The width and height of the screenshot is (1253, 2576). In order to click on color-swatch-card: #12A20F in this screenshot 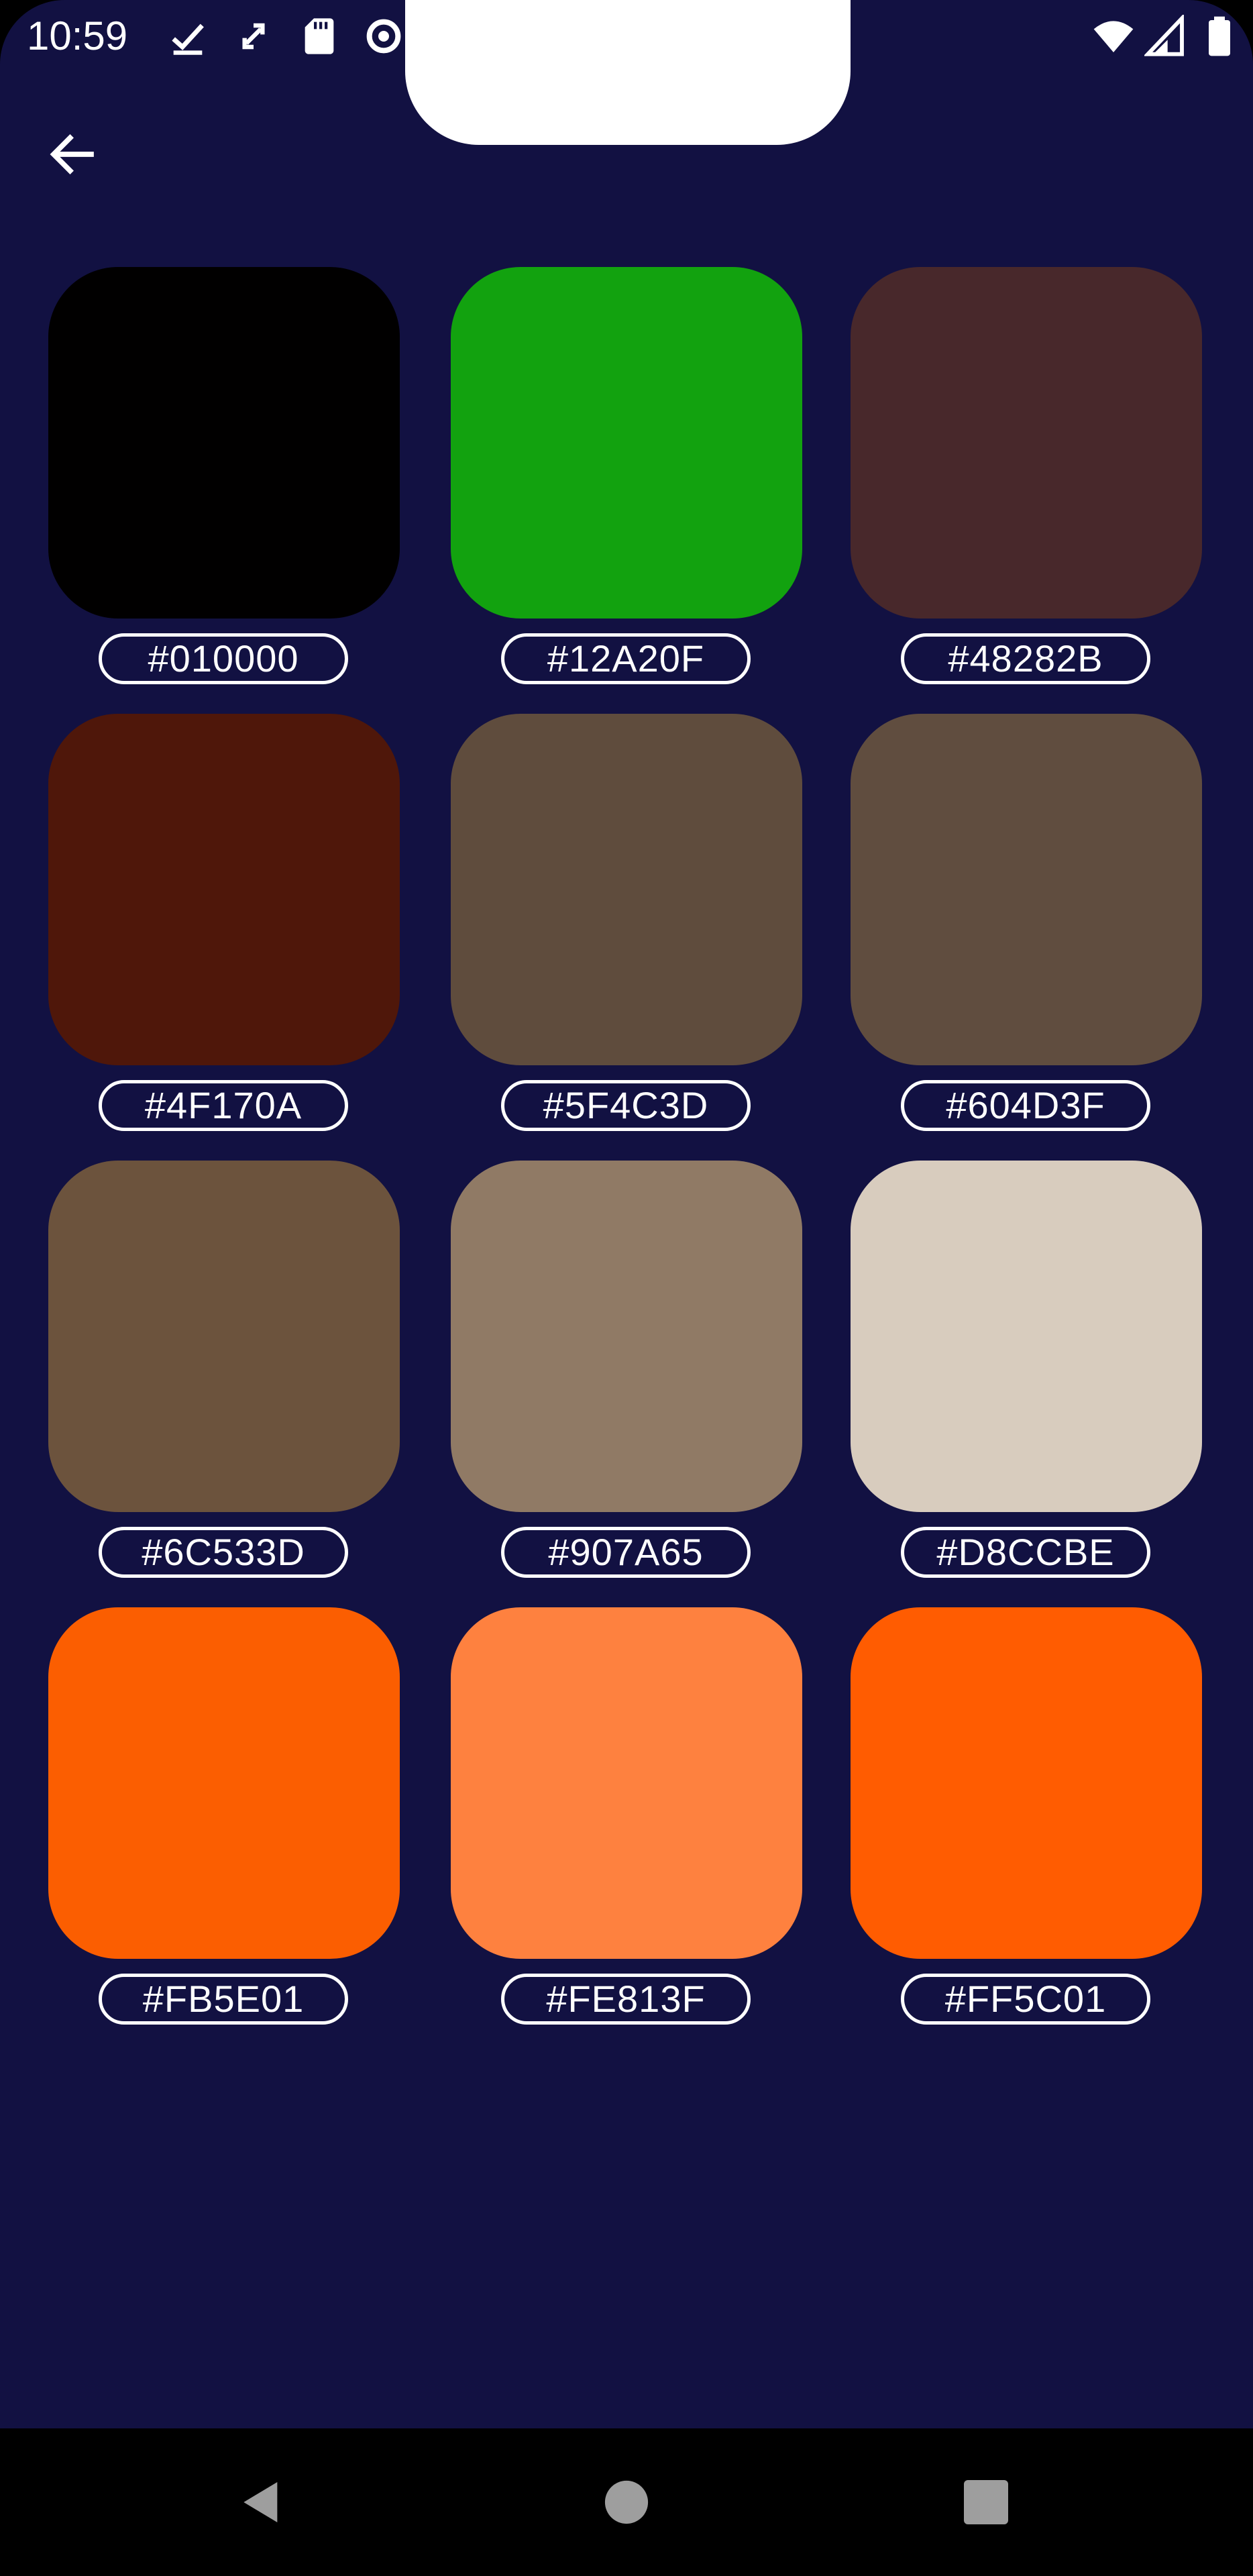, I will do `click(626, 479)`.